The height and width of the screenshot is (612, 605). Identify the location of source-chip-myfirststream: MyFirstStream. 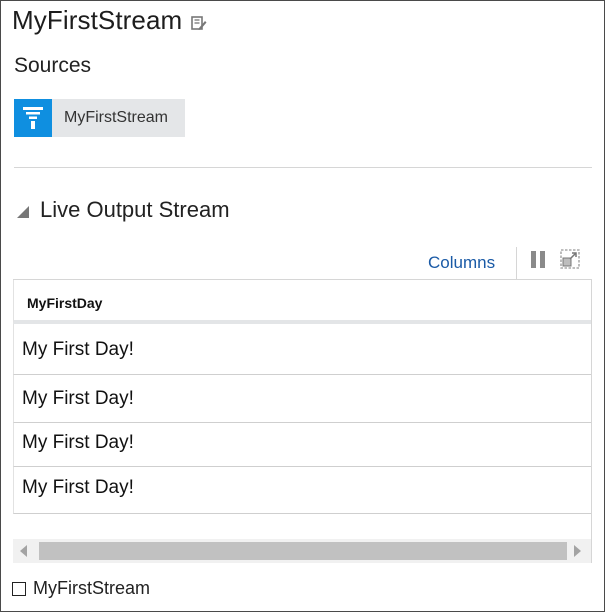
(99, 118).